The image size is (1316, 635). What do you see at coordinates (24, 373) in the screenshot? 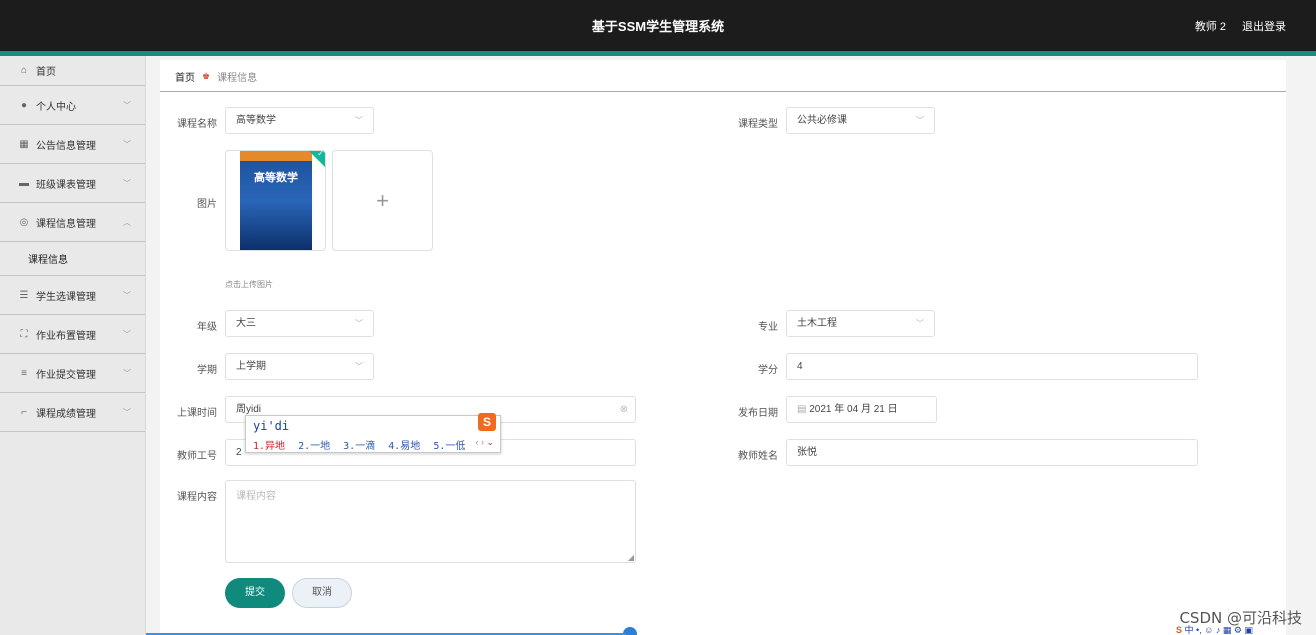
I see `sliders-icon: ≡` at bounding box center [24, 373].